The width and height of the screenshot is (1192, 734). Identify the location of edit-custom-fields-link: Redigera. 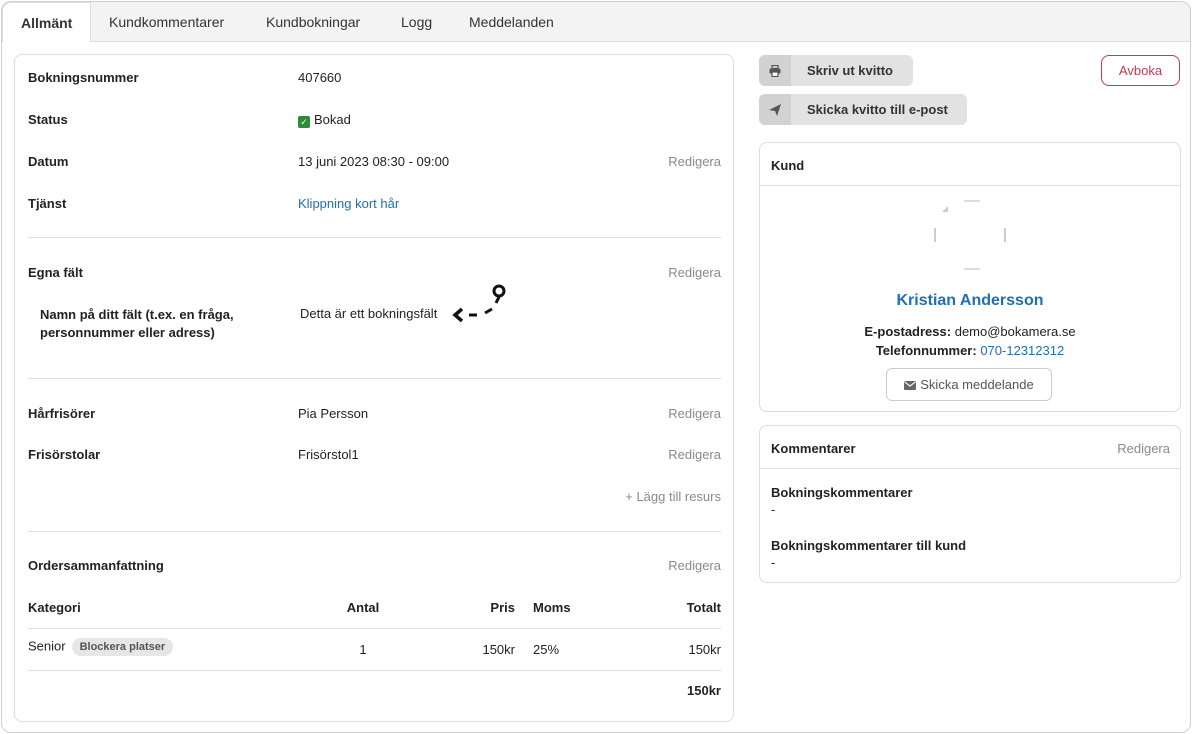
(671, 272).